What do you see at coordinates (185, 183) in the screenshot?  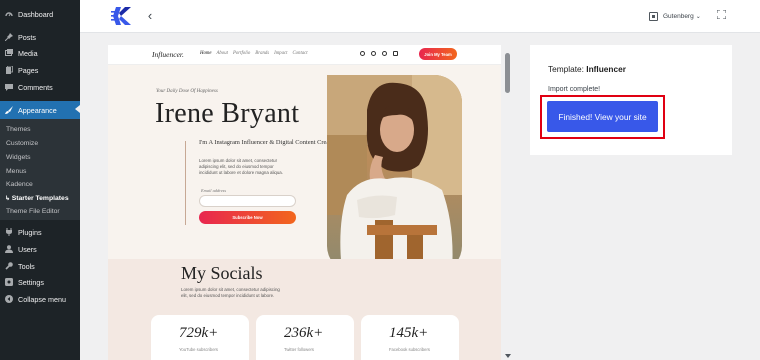 I see `hero-divider` at bounding box center [185, 183].